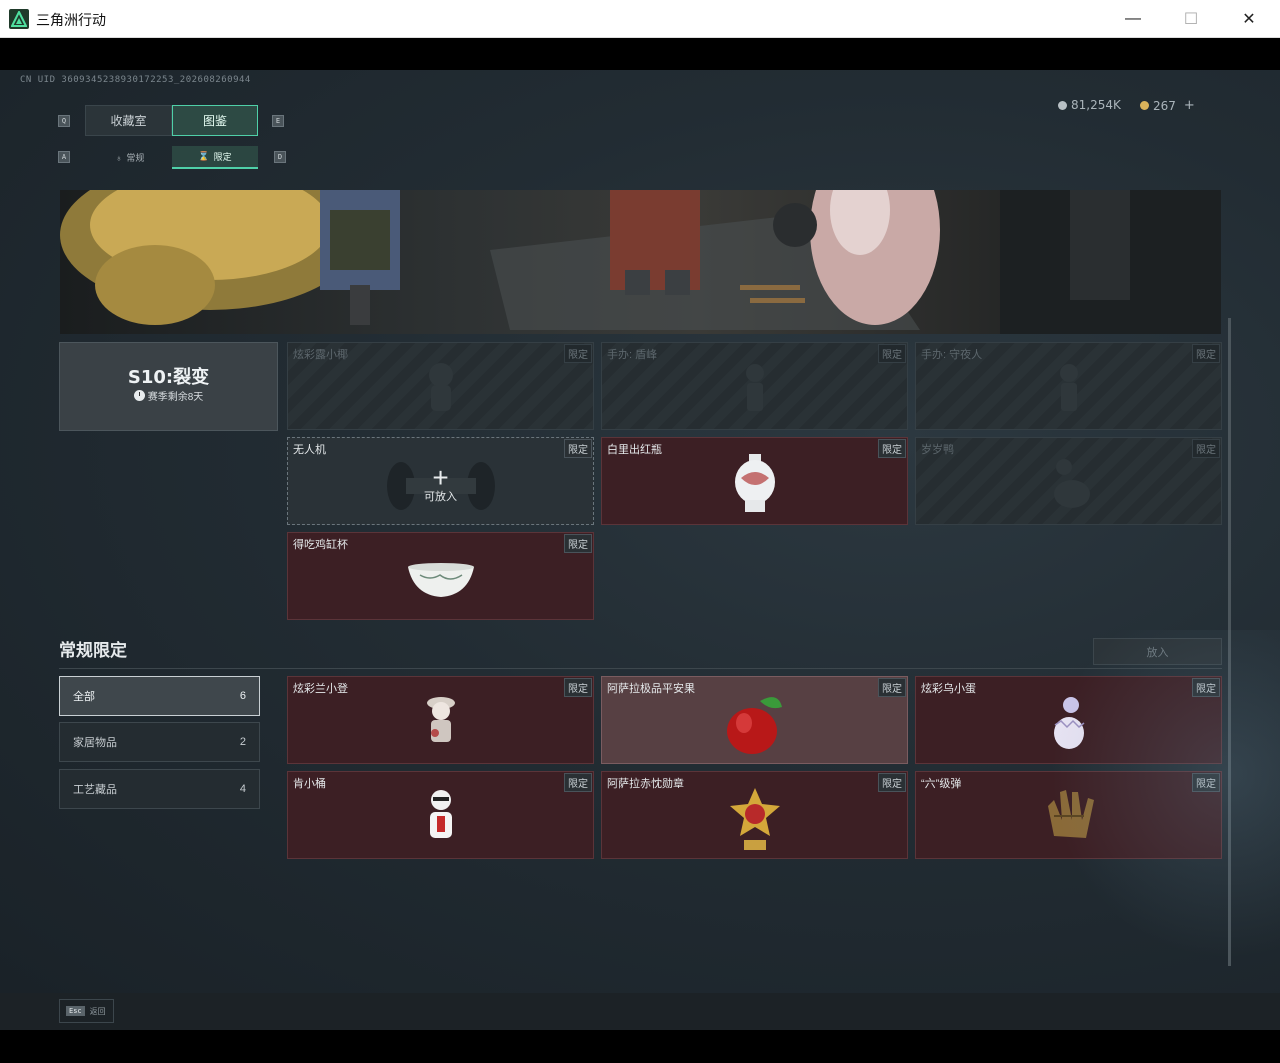 Image resolution: width=1280 pixels, height=1063 pixels. What do you see at coordinates (1229, 642) in the screenshot?
I see `scrollbar` at bounding box center [1229, 642].